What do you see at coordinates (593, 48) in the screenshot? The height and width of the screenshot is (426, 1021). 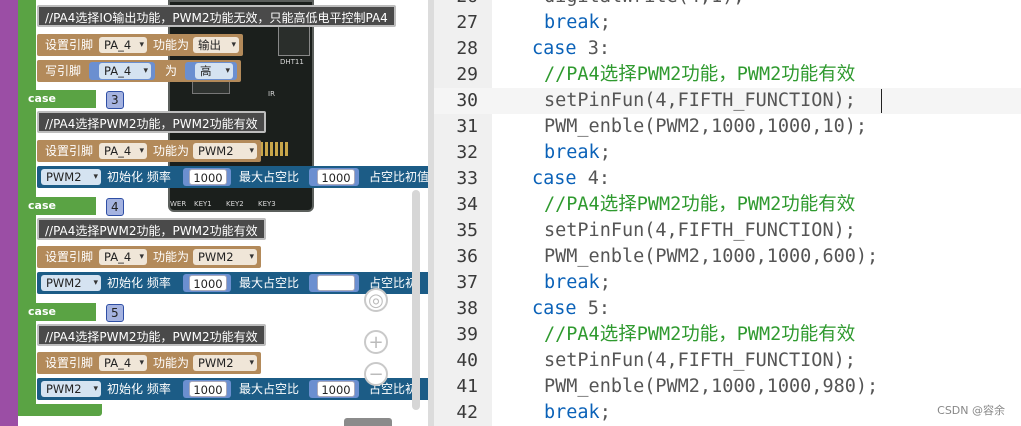 I see `code-text: 3:` at bounding box center [593, 48].